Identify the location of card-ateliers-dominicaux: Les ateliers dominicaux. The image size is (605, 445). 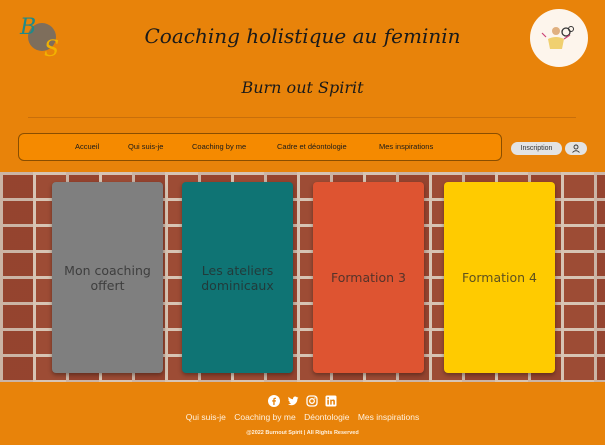
(237, 277).